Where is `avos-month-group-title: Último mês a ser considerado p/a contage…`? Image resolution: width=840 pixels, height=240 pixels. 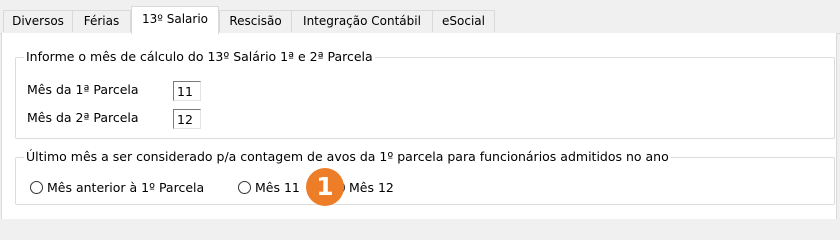 avos-month-group-title: Último mês a ser considerado p/a contage… is located at coordinates (347, 156).